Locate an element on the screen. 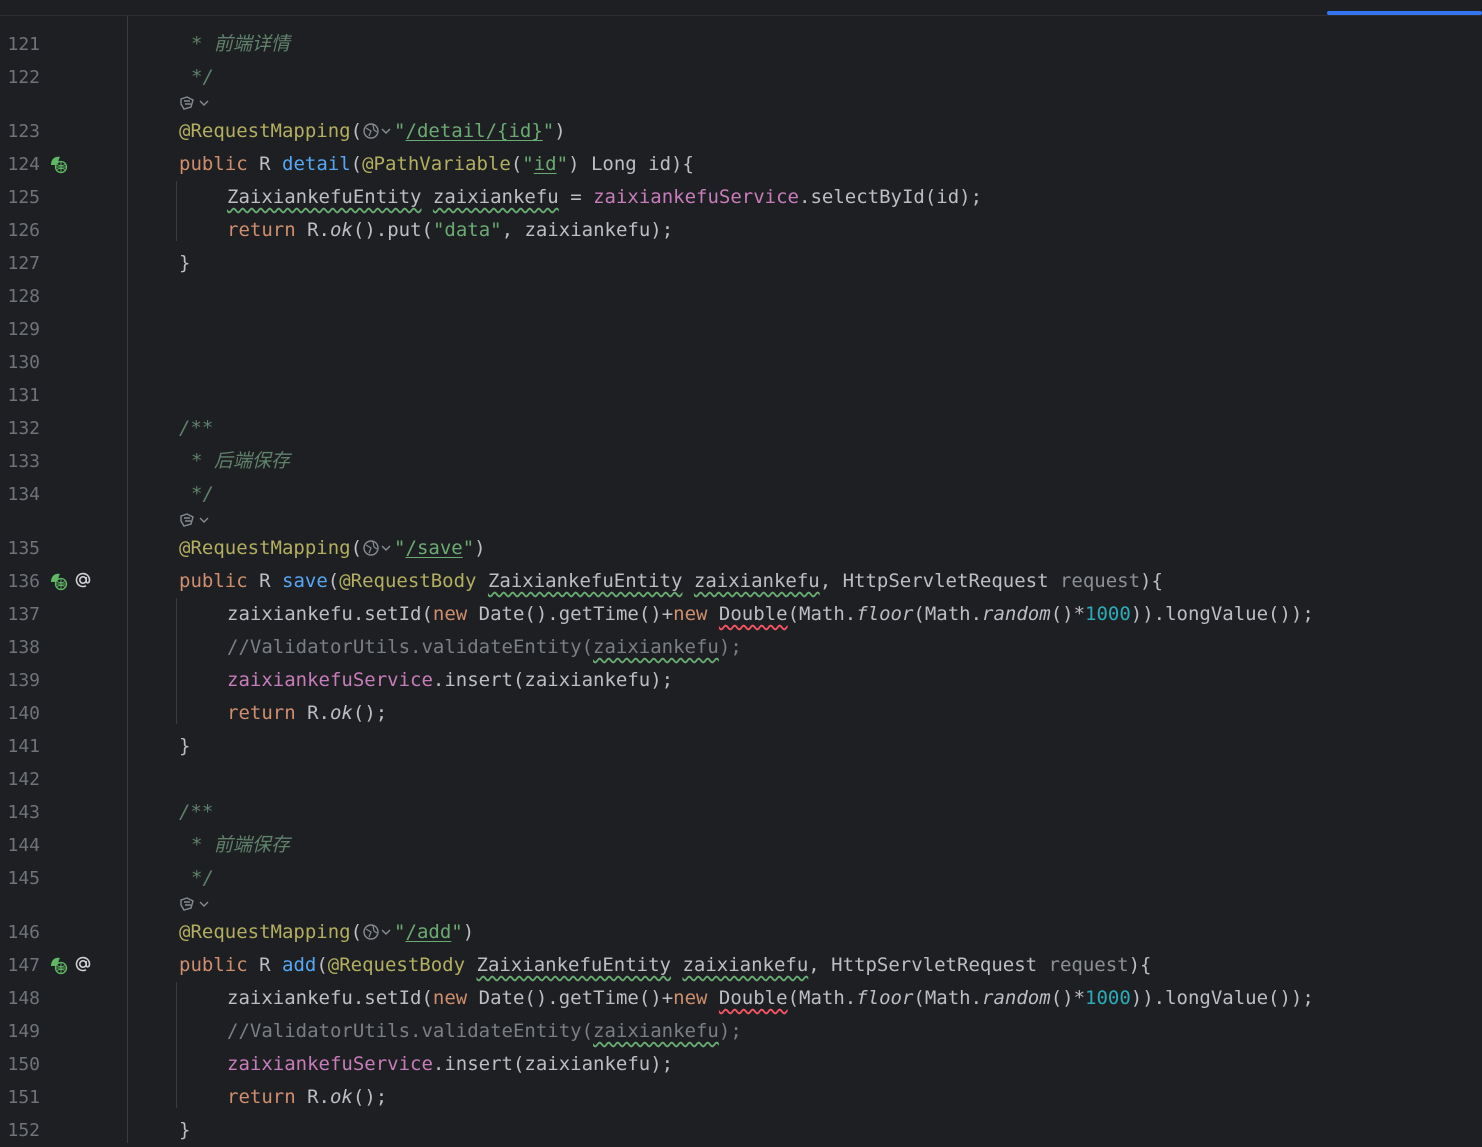  line-number: 131 is located at coordinates (23, 395).